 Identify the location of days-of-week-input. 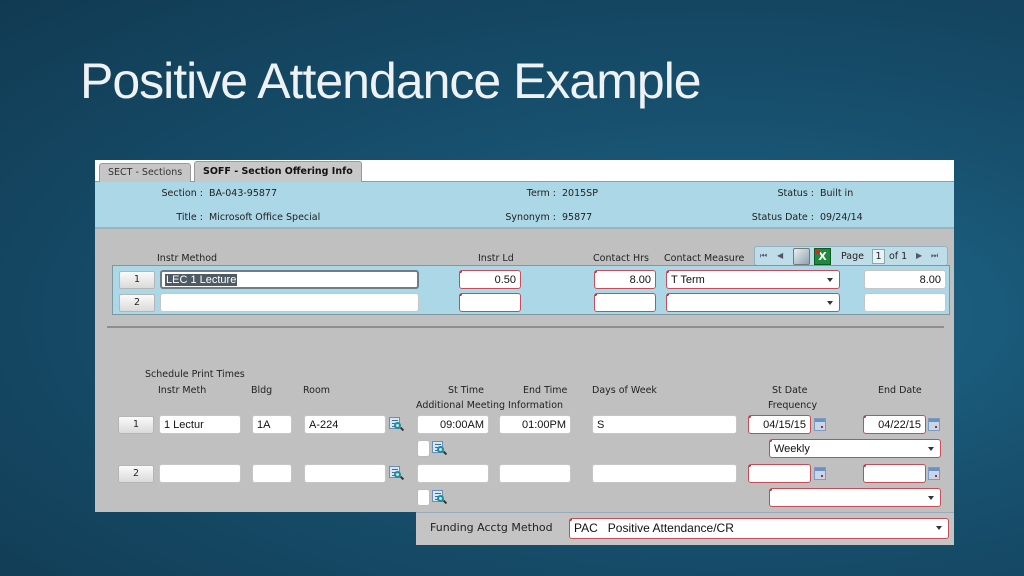
(664, 473).